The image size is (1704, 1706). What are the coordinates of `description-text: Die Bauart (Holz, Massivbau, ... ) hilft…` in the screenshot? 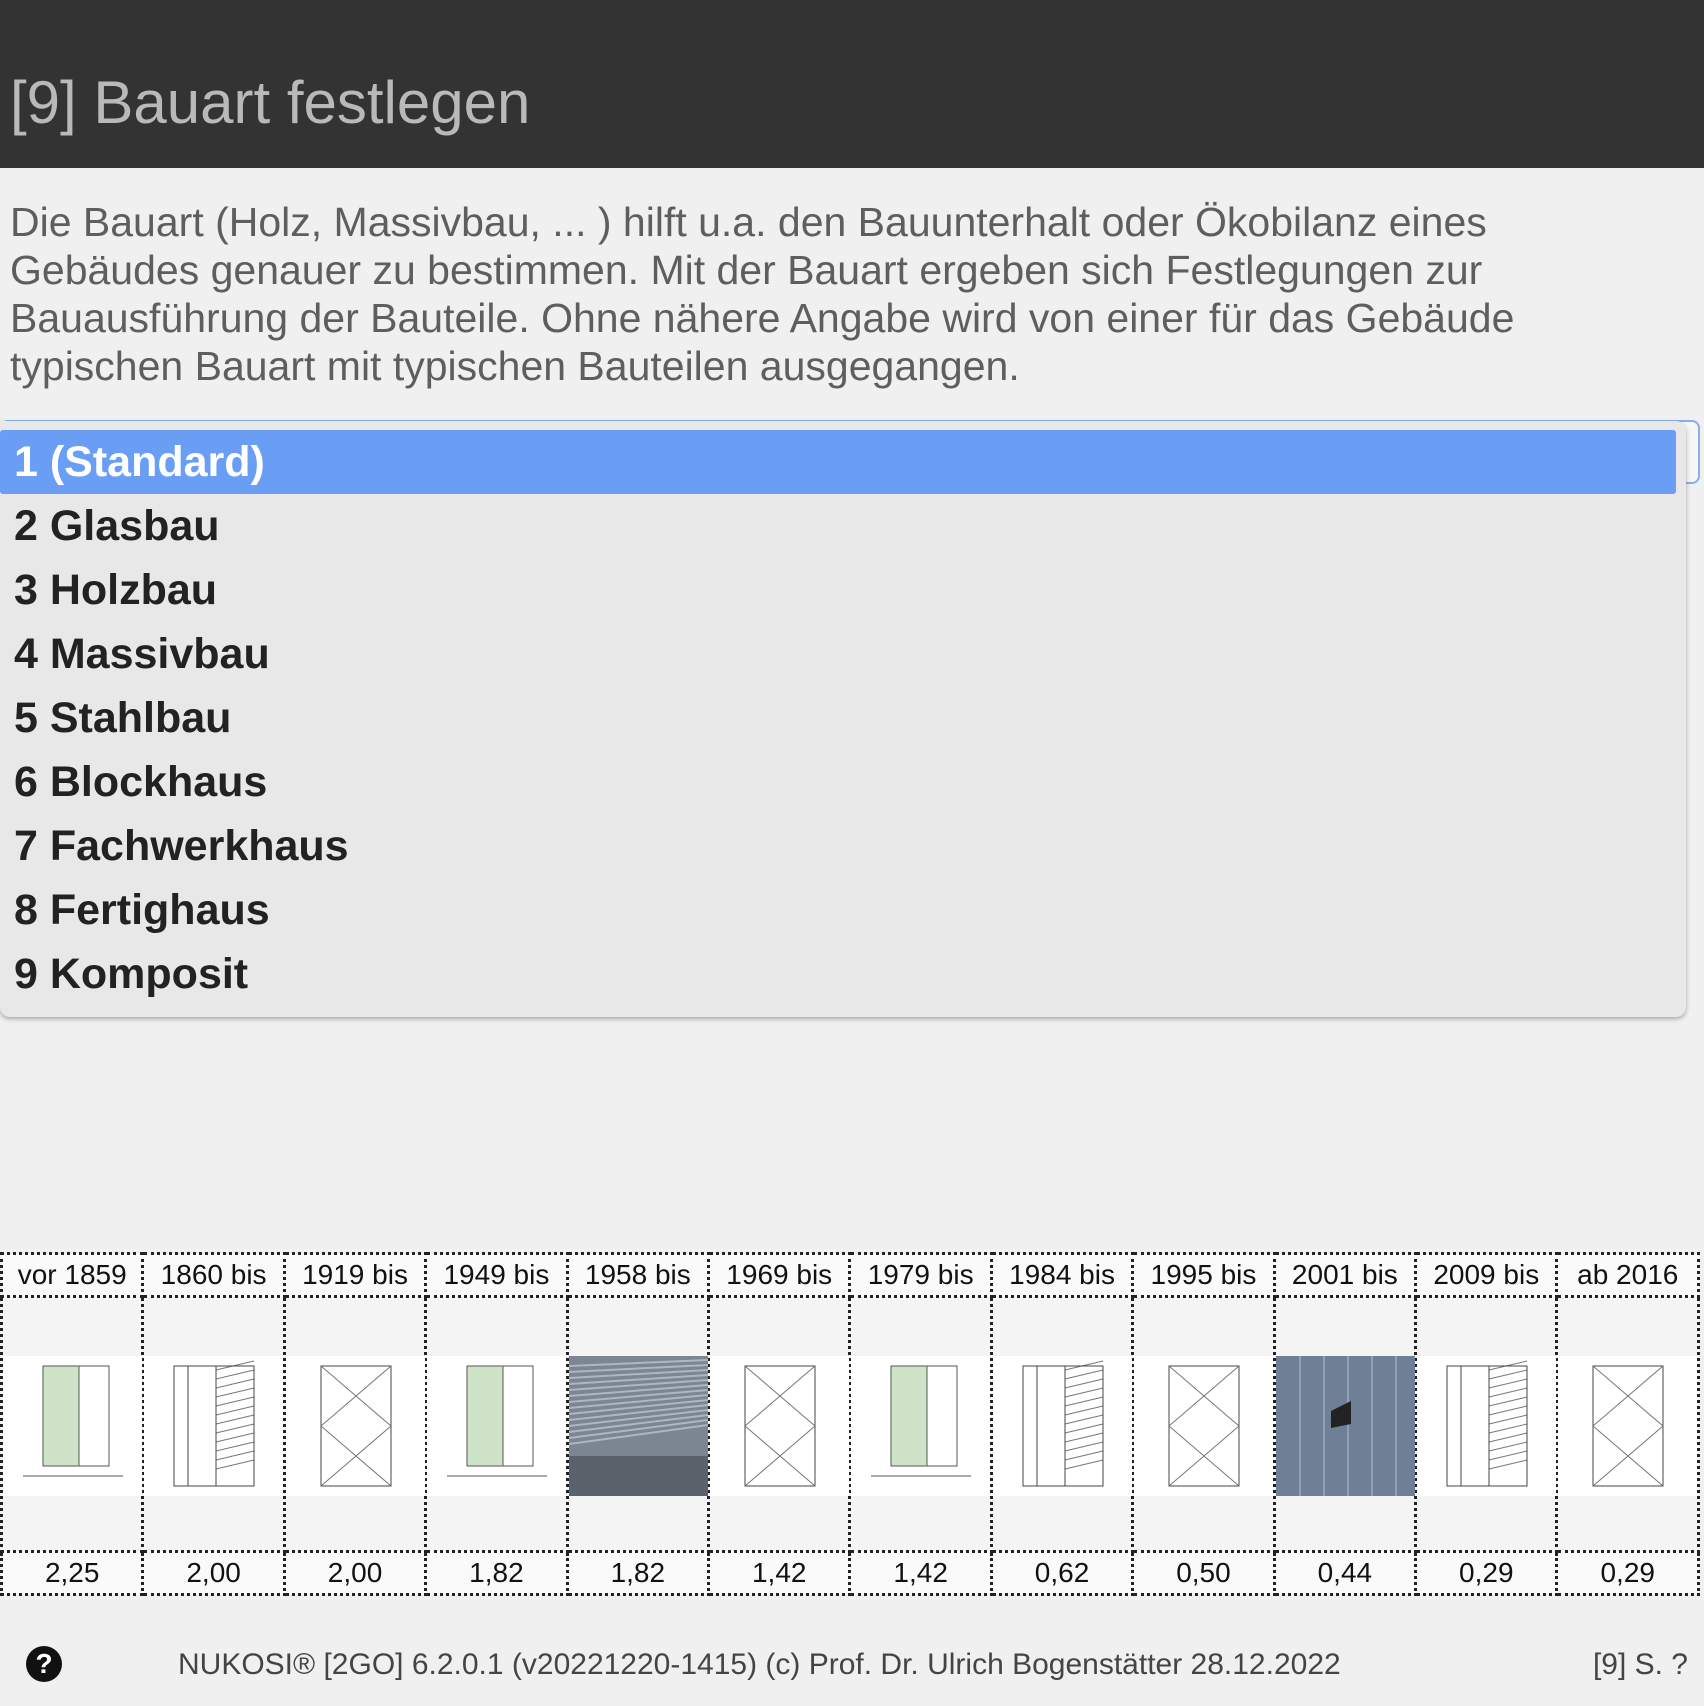 It's located at (762, 294).